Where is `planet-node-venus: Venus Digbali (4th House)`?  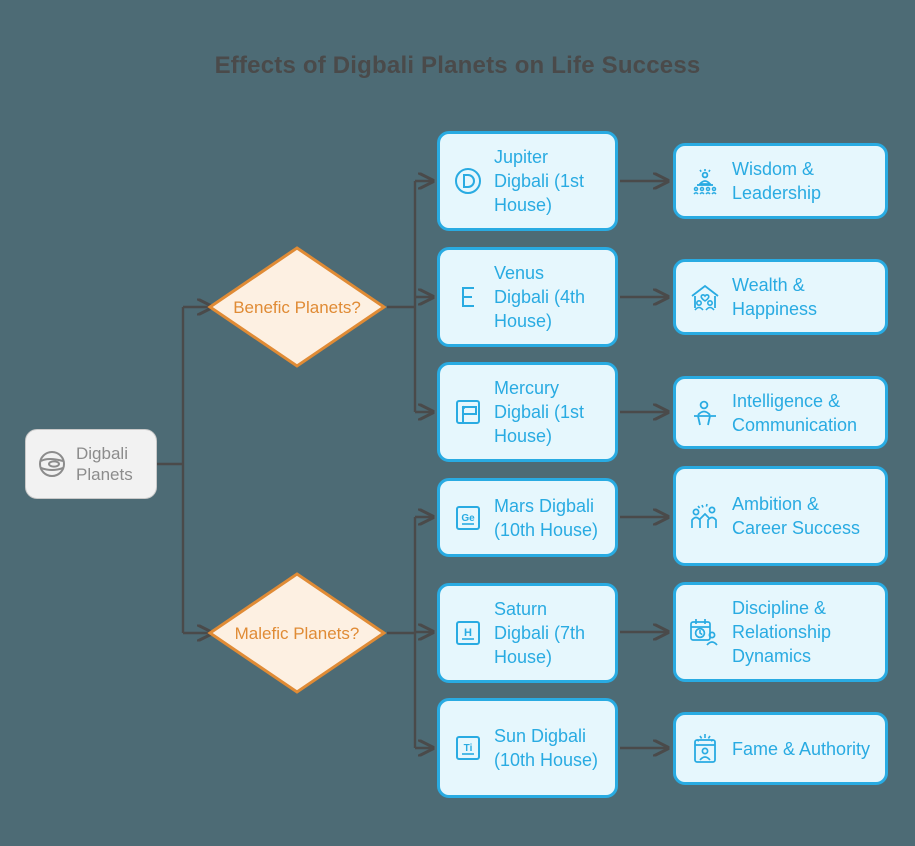
planet-node-venus: Venus Digbali (4th House) is located at coordinates (527, 297).